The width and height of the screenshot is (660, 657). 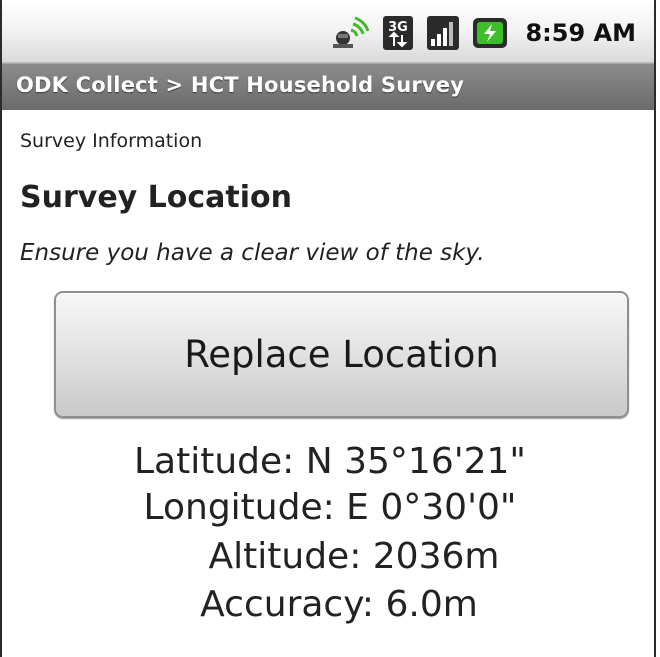 I want to click on 3g-data-icon: 3G, so click(x=398, y=33).